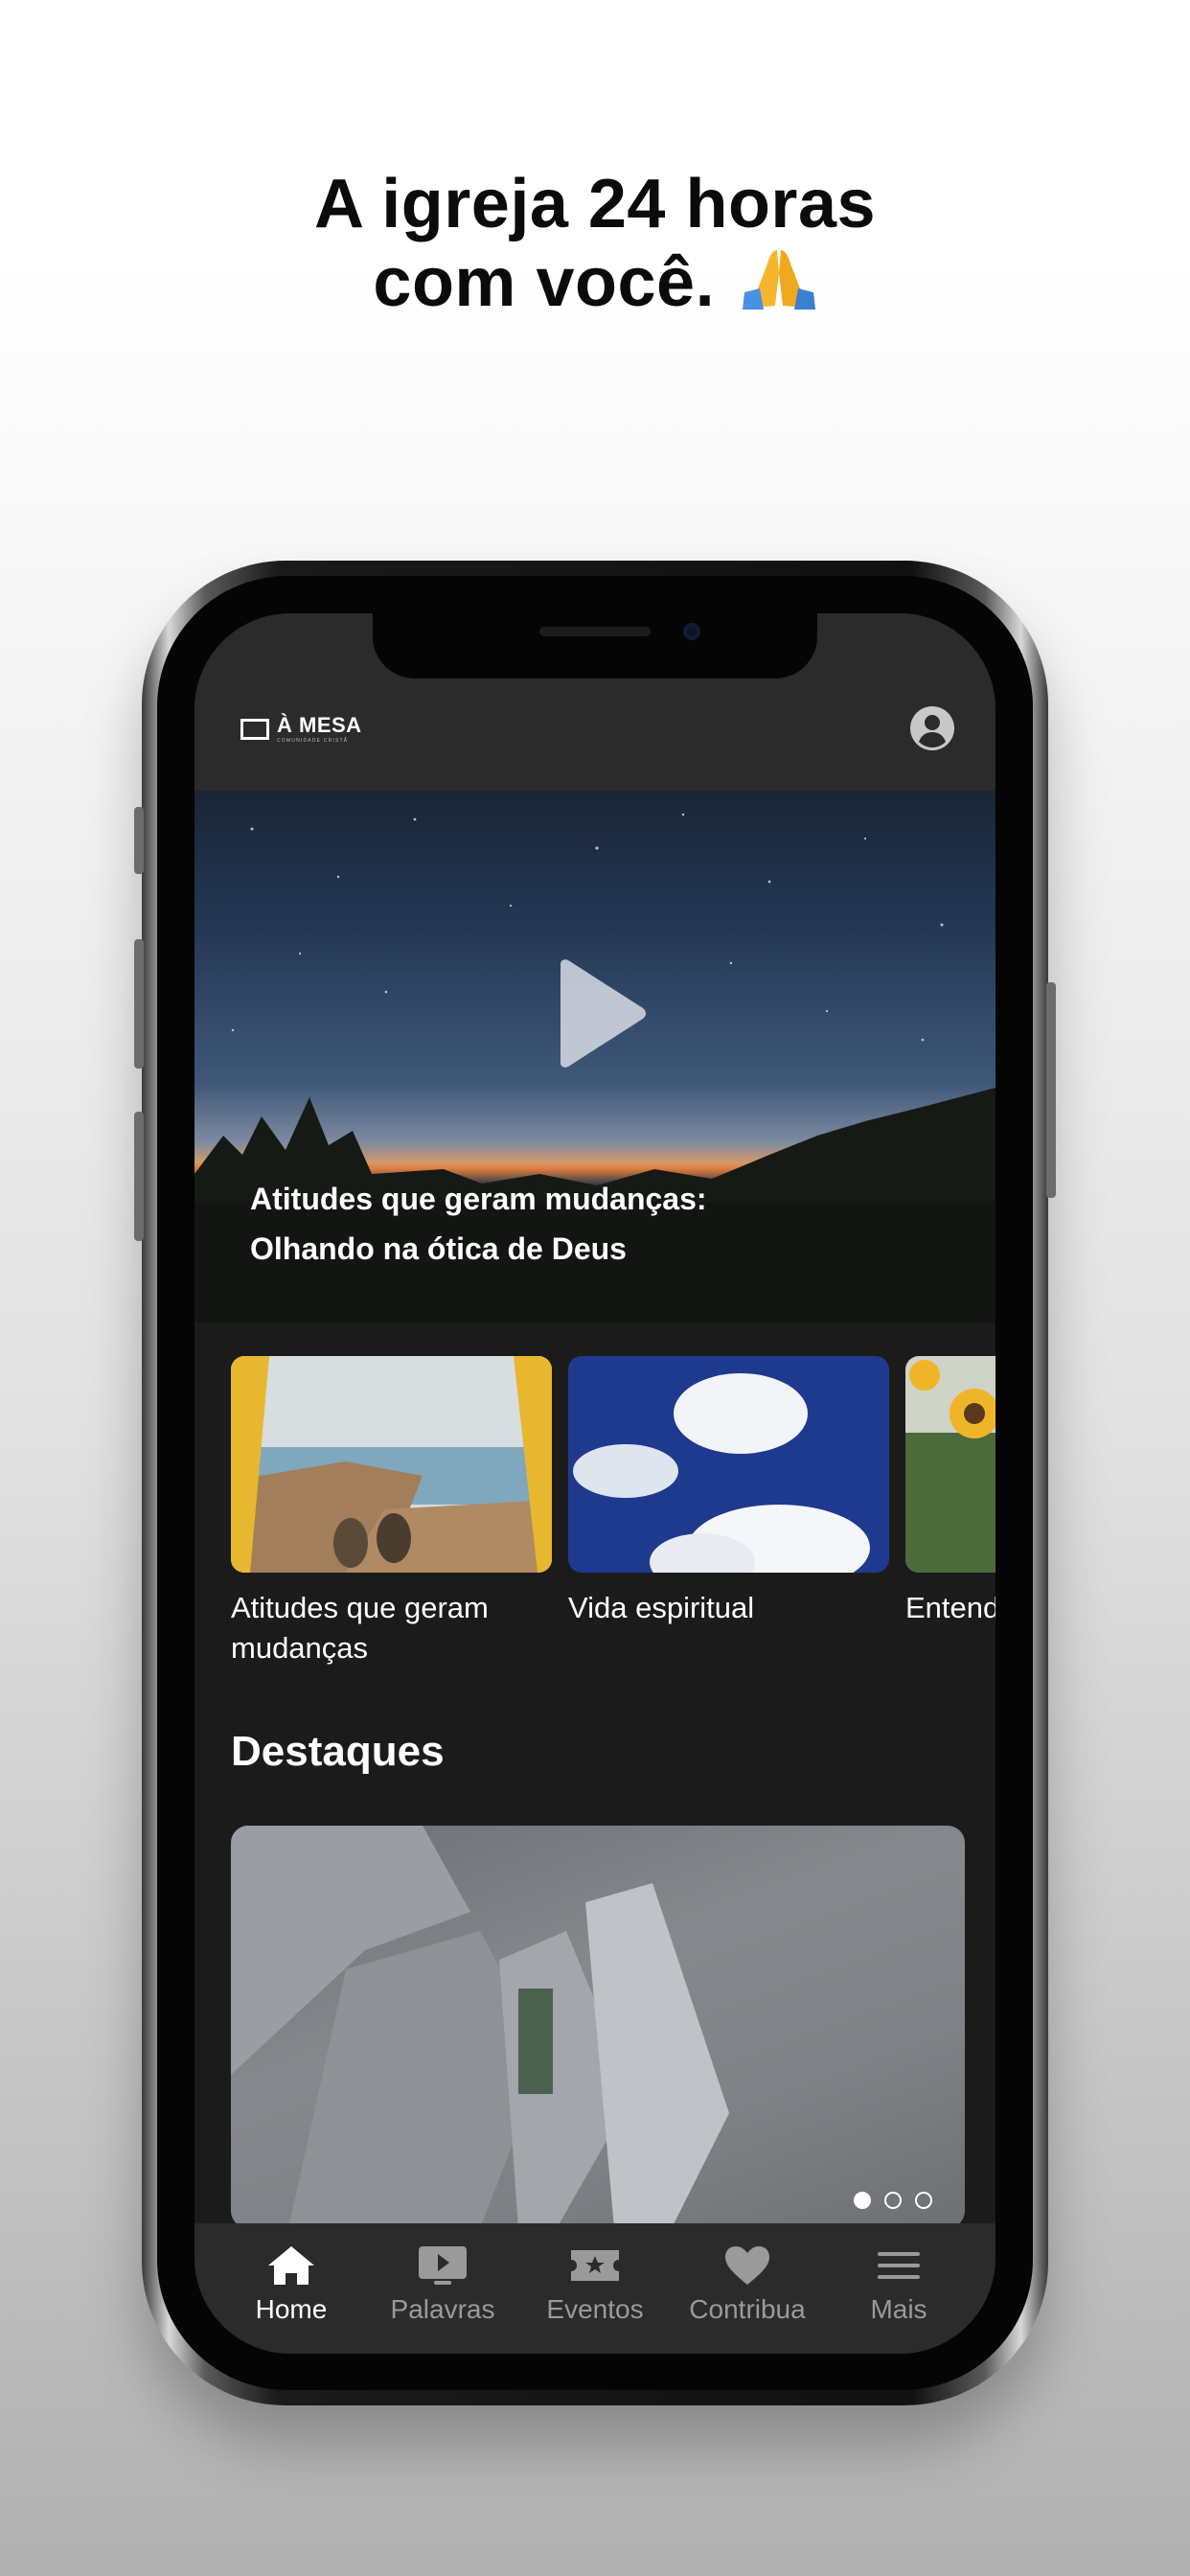 The image size is (1190, 2576). Describe the element at coordinates (319, 725) in the screenshot. I see `logo-main-text: À MESA` at that location.